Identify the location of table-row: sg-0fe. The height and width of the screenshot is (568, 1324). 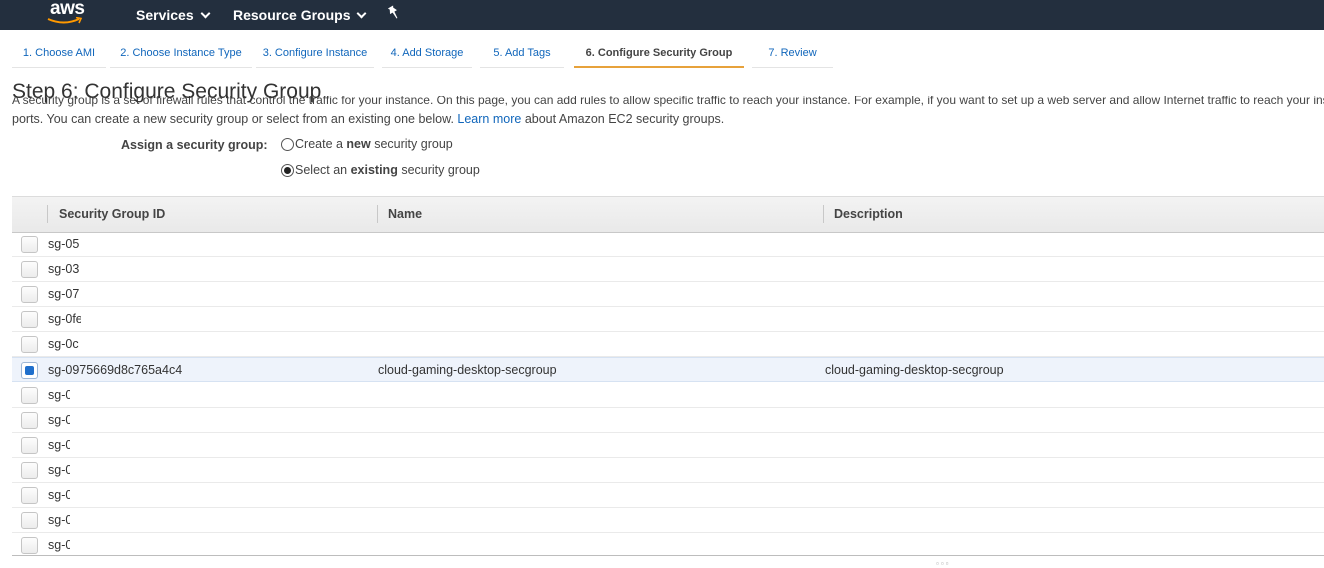
(668, 319).